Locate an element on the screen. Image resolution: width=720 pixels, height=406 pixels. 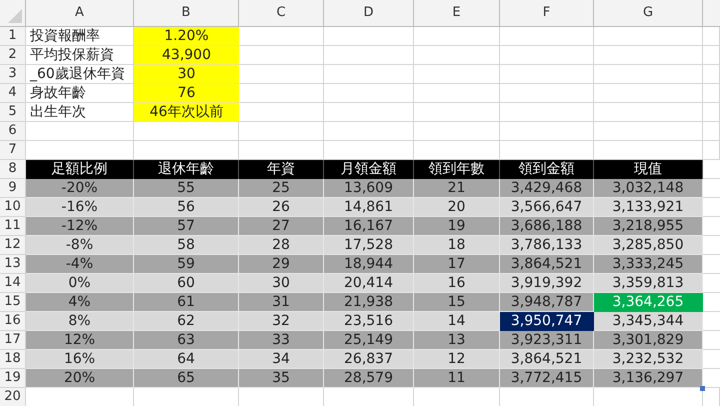
row-number: 15 is located at coordinates (12, 302).